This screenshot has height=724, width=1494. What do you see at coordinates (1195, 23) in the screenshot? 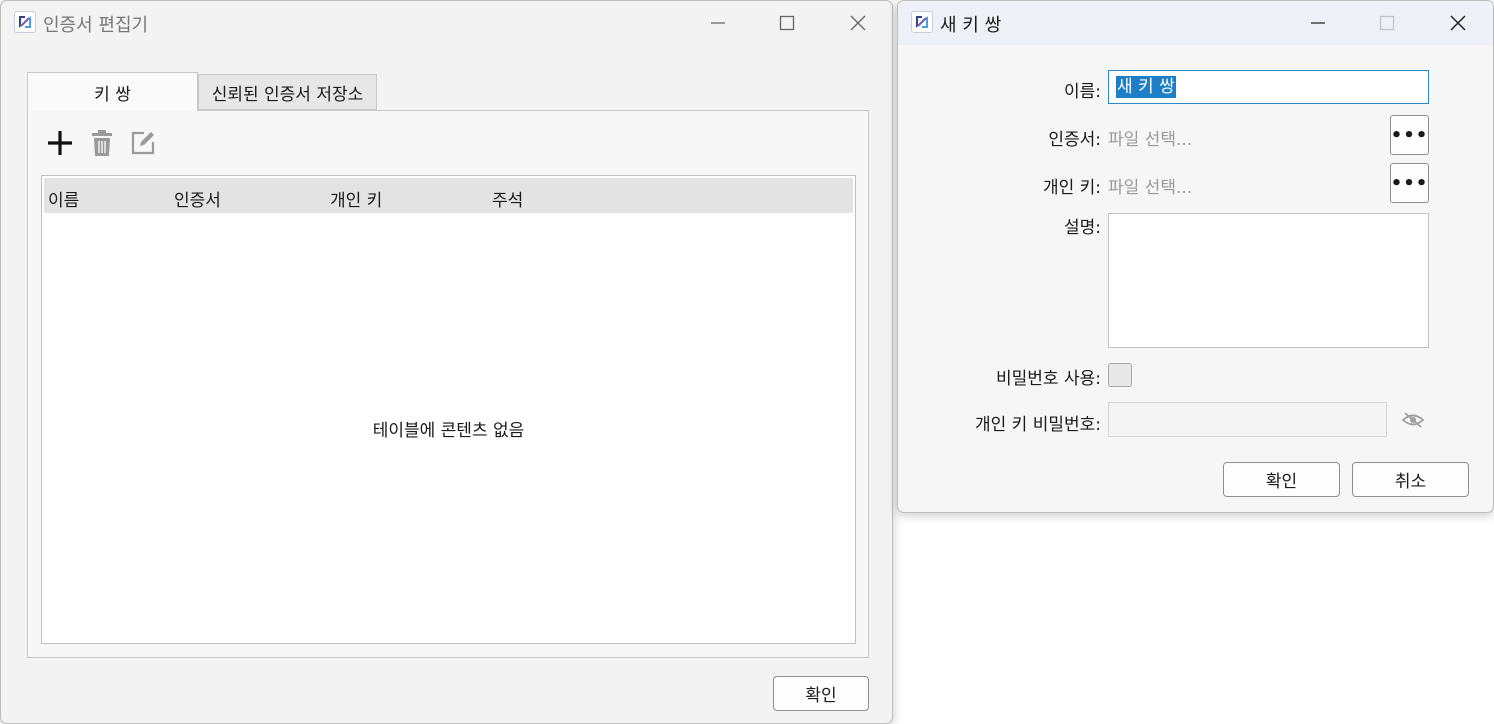
I see `dialog-title-bar: 새 키 쌍` at bounding box center [1195, 23].